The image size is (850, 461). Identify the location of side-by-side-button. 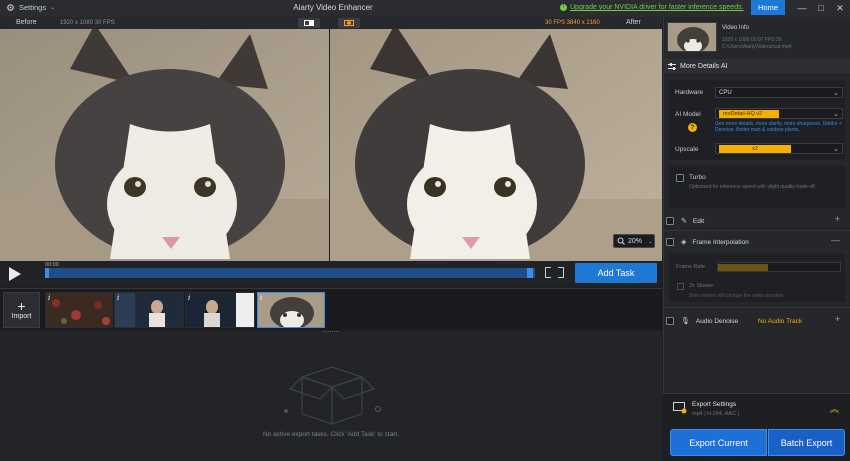
(349, 23).